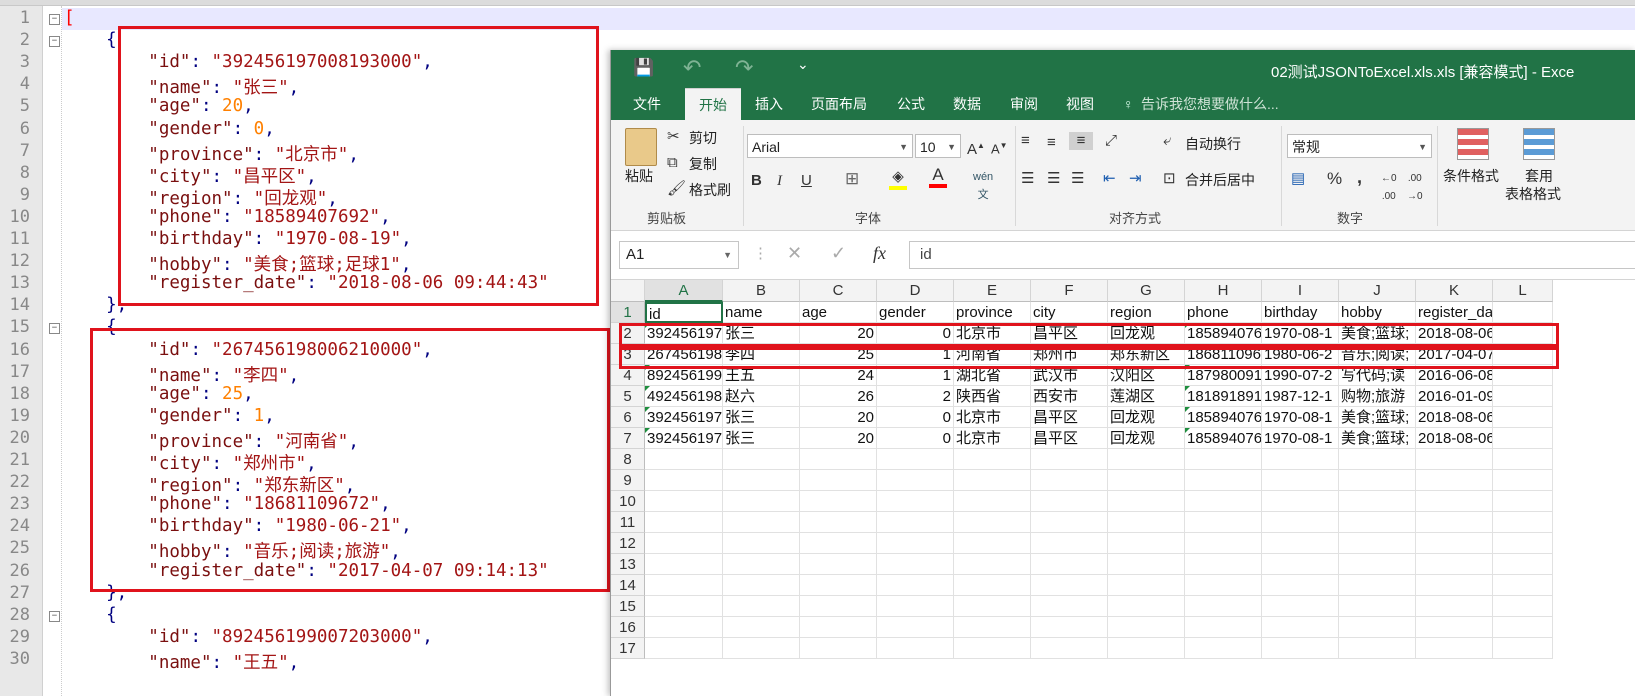 This screenshot has width=1635, height=696. Describe the element at coordinates (761, 396) in the screenshot. I see `table-cell: 赵六` at that location.